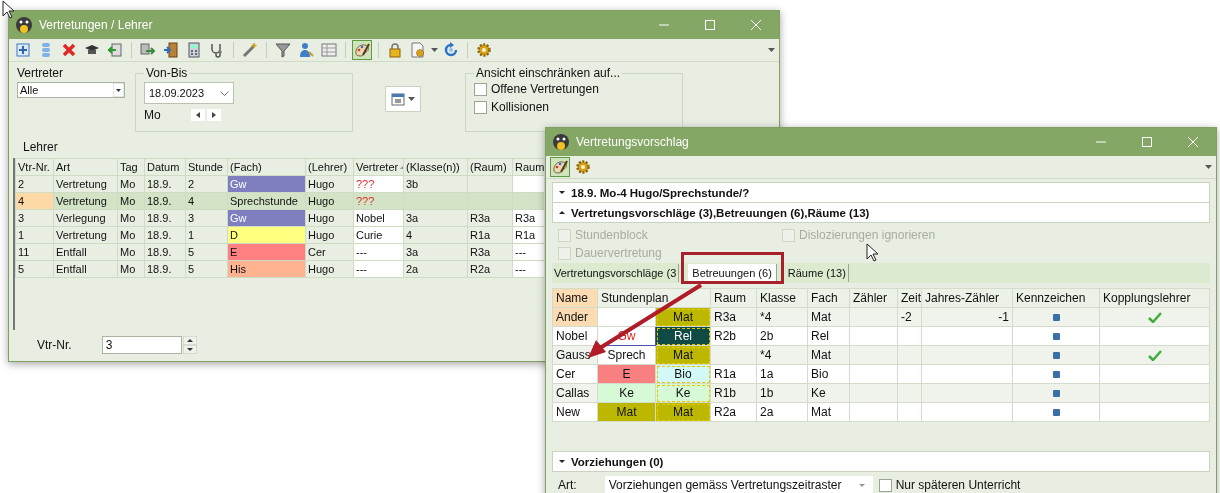 Image resolution: width=1220 pixels, height=493 pixels. I want to click on table-cell: 5, so click(34, 269).